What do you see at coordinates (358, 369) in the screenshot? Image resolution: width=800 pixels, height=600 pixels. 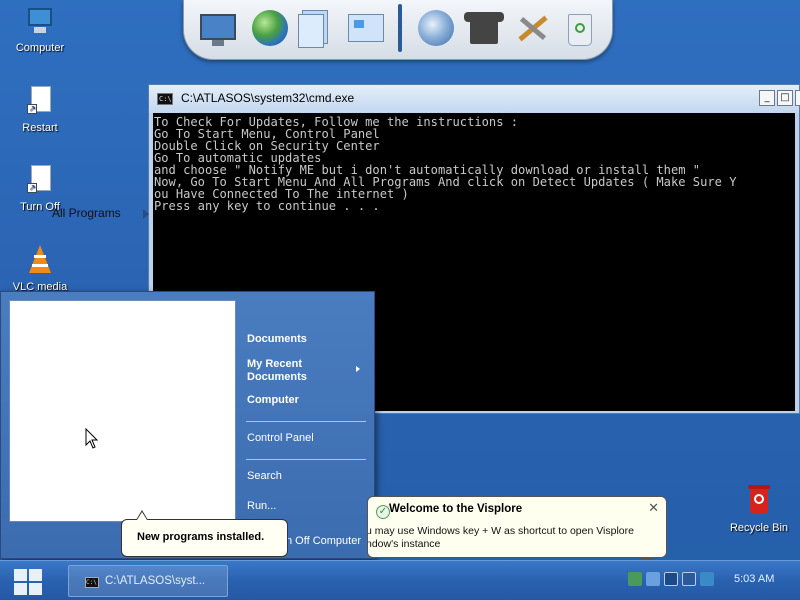 I see `submenu-arrow-icon` at bounding box center [358, 369].